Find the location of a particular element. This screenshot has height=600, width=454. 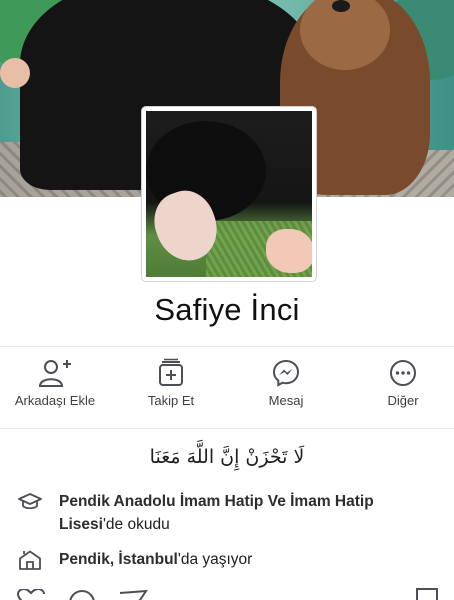

bottom-icon-row is located at coordinates (227, 592).